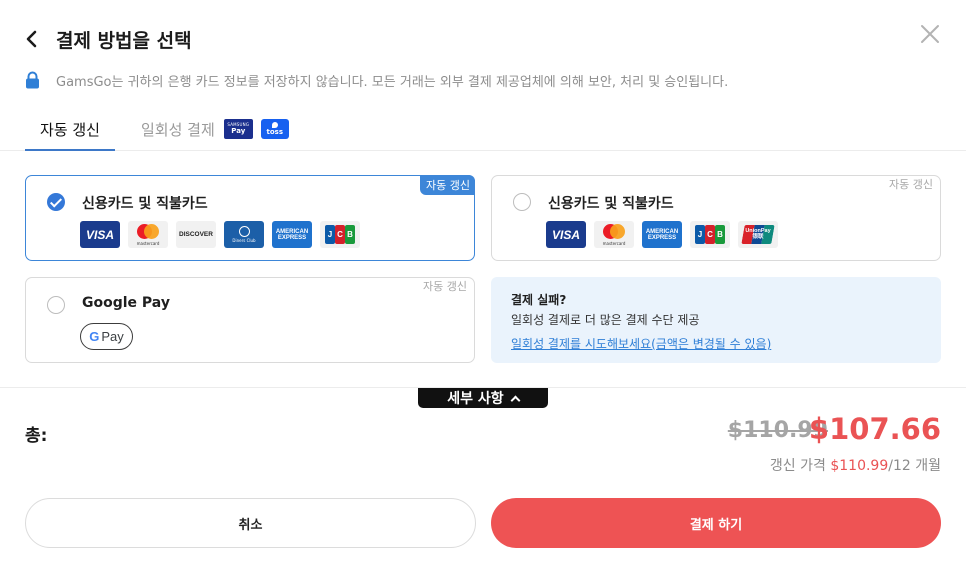 Image resolution: width=966 pixels, height=573 pixels. I want to click on radio-checked-icon, so click(56, 202).